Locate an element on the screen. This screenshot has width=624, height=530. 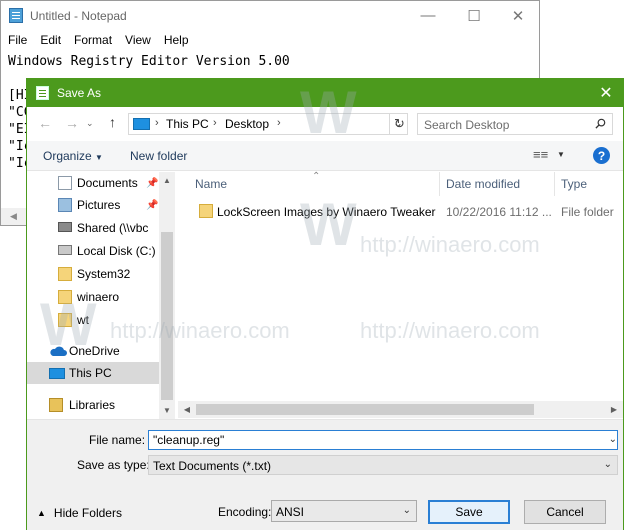
column-name: Name is located at coordinates (211, 184).